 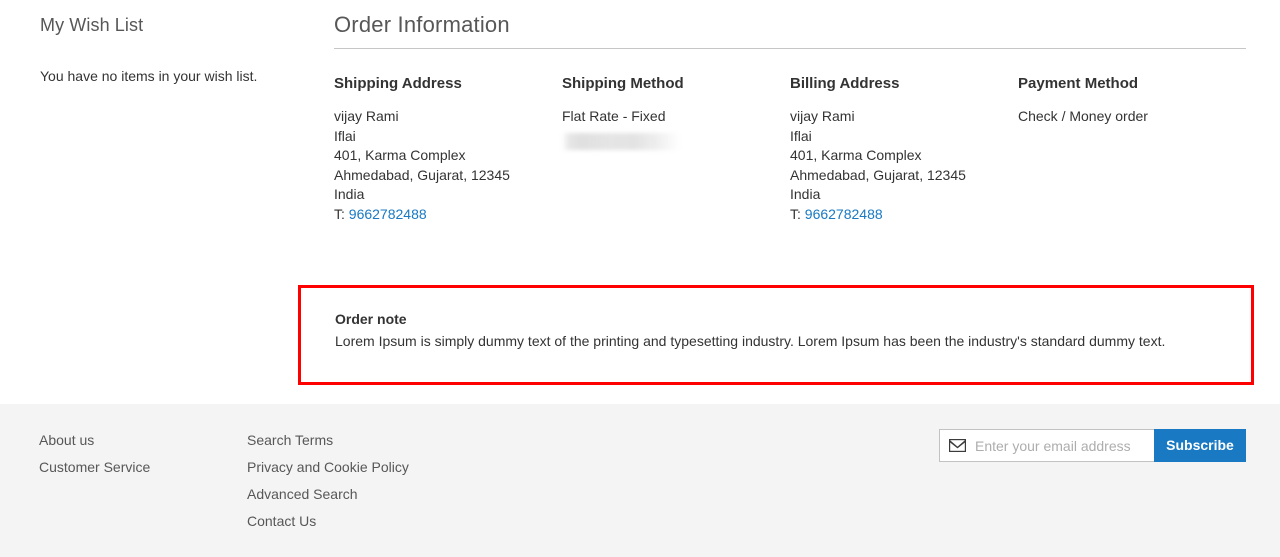 What do you see at coordinates (92, 25) in the screenshot?
I see `wishlist-title: My Wish List` at bounding box center [92, 25].